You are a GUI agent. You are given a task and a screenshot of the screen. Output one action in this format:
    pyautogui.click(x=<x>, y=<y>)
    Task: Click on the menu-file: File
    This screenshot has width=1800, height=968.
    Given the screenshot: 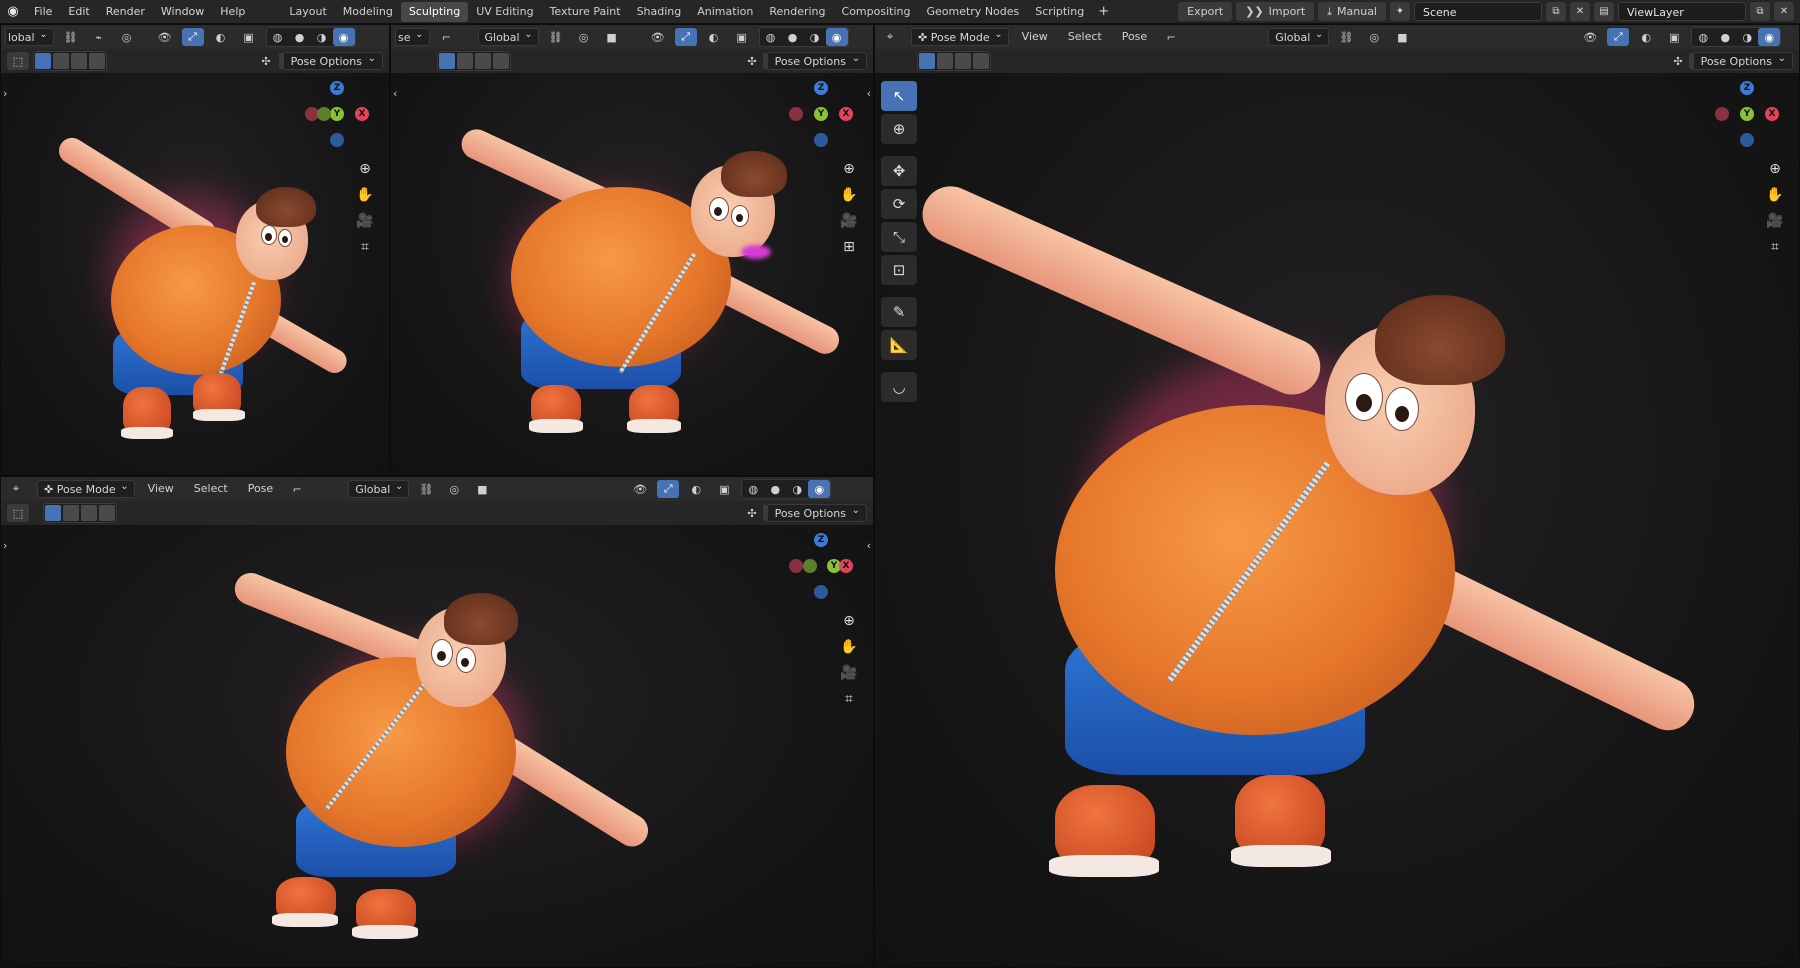 What is the action you would take?
    pyautogui.click(x=43, y=12)
    